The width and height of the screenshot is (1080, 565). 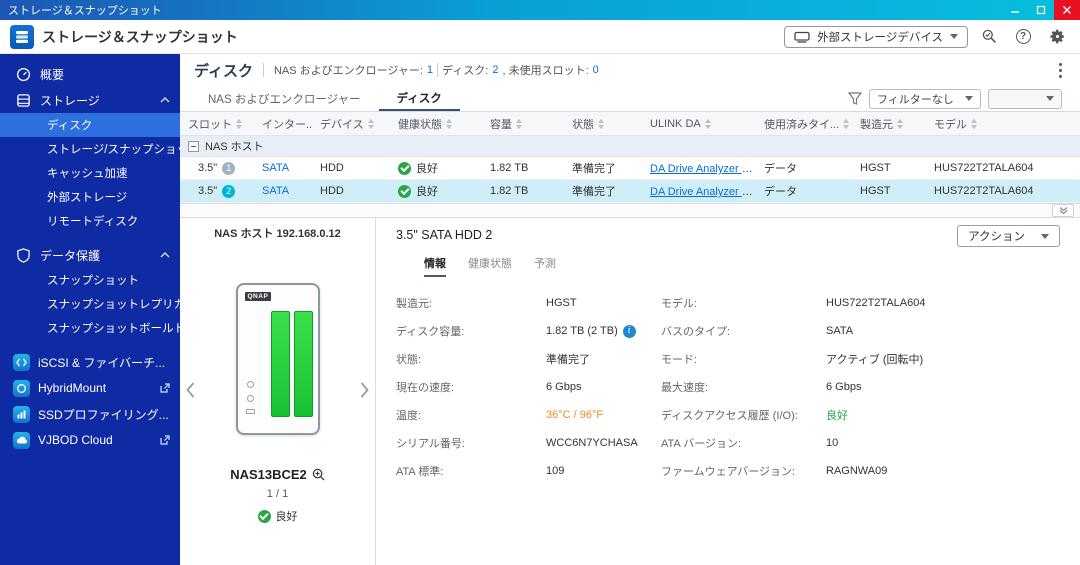 I want to click on sidebar-item-snapshot: スナップショット, so click(x=90, y=280).